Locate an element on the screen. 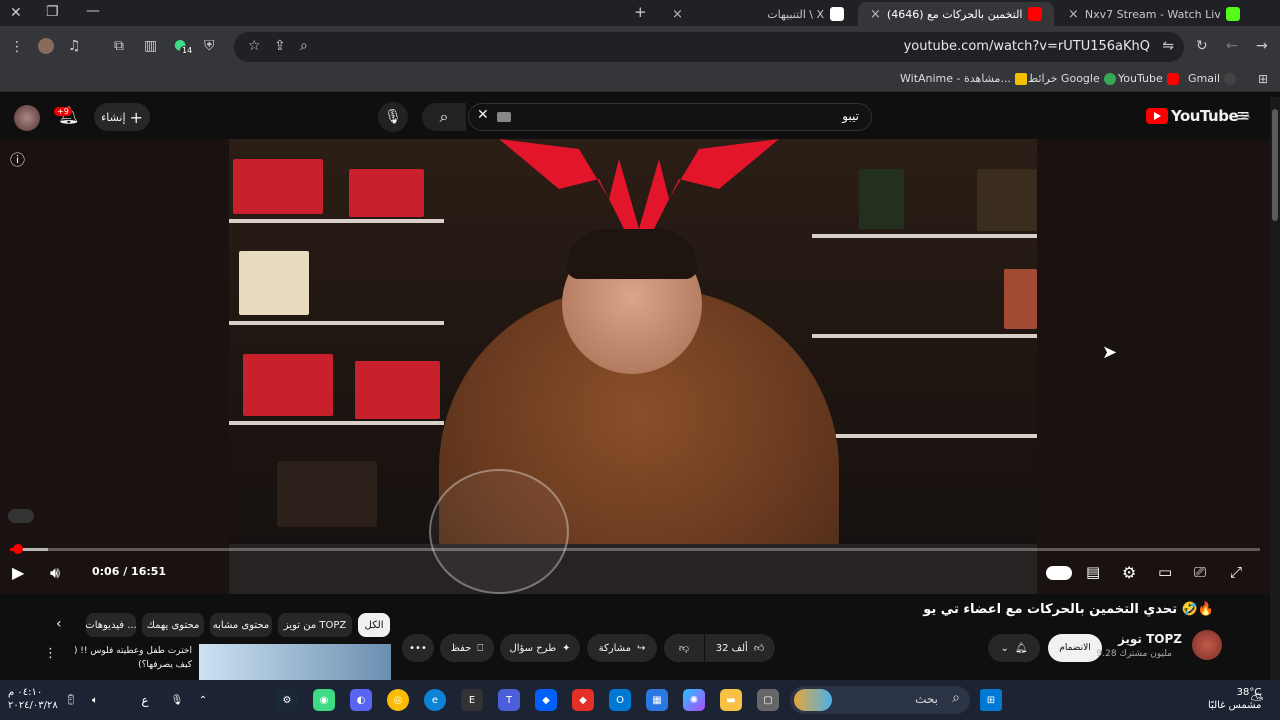  address-bar: ☆ ⇪ ⌕ youtube.com/watch?v=rUTU156aKhQ ⇋ is located at coordinates (709, 47).